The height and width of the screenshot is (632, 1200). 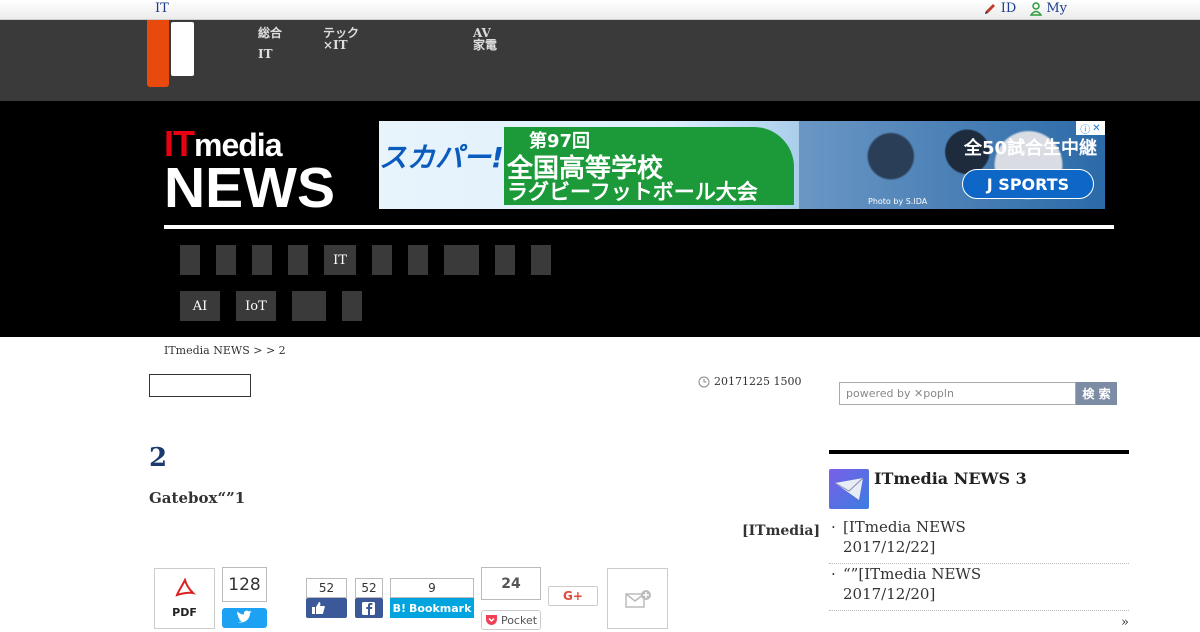 I want to click on ad-line3: ラグビーフットボール大会, so click(x=632, y=192).